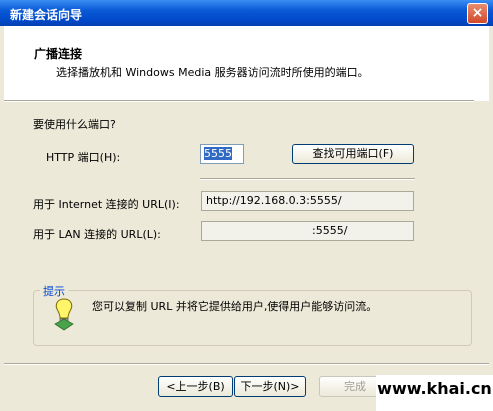 The height and width of the screenshot is (411, 493). What do you see at coordinates (212, 72) in the screenshot?
I see `page-subtitle: 选择播放机和 Windows Media 服务器访问流时所使用的端口。` at bounding box center [212, 72].